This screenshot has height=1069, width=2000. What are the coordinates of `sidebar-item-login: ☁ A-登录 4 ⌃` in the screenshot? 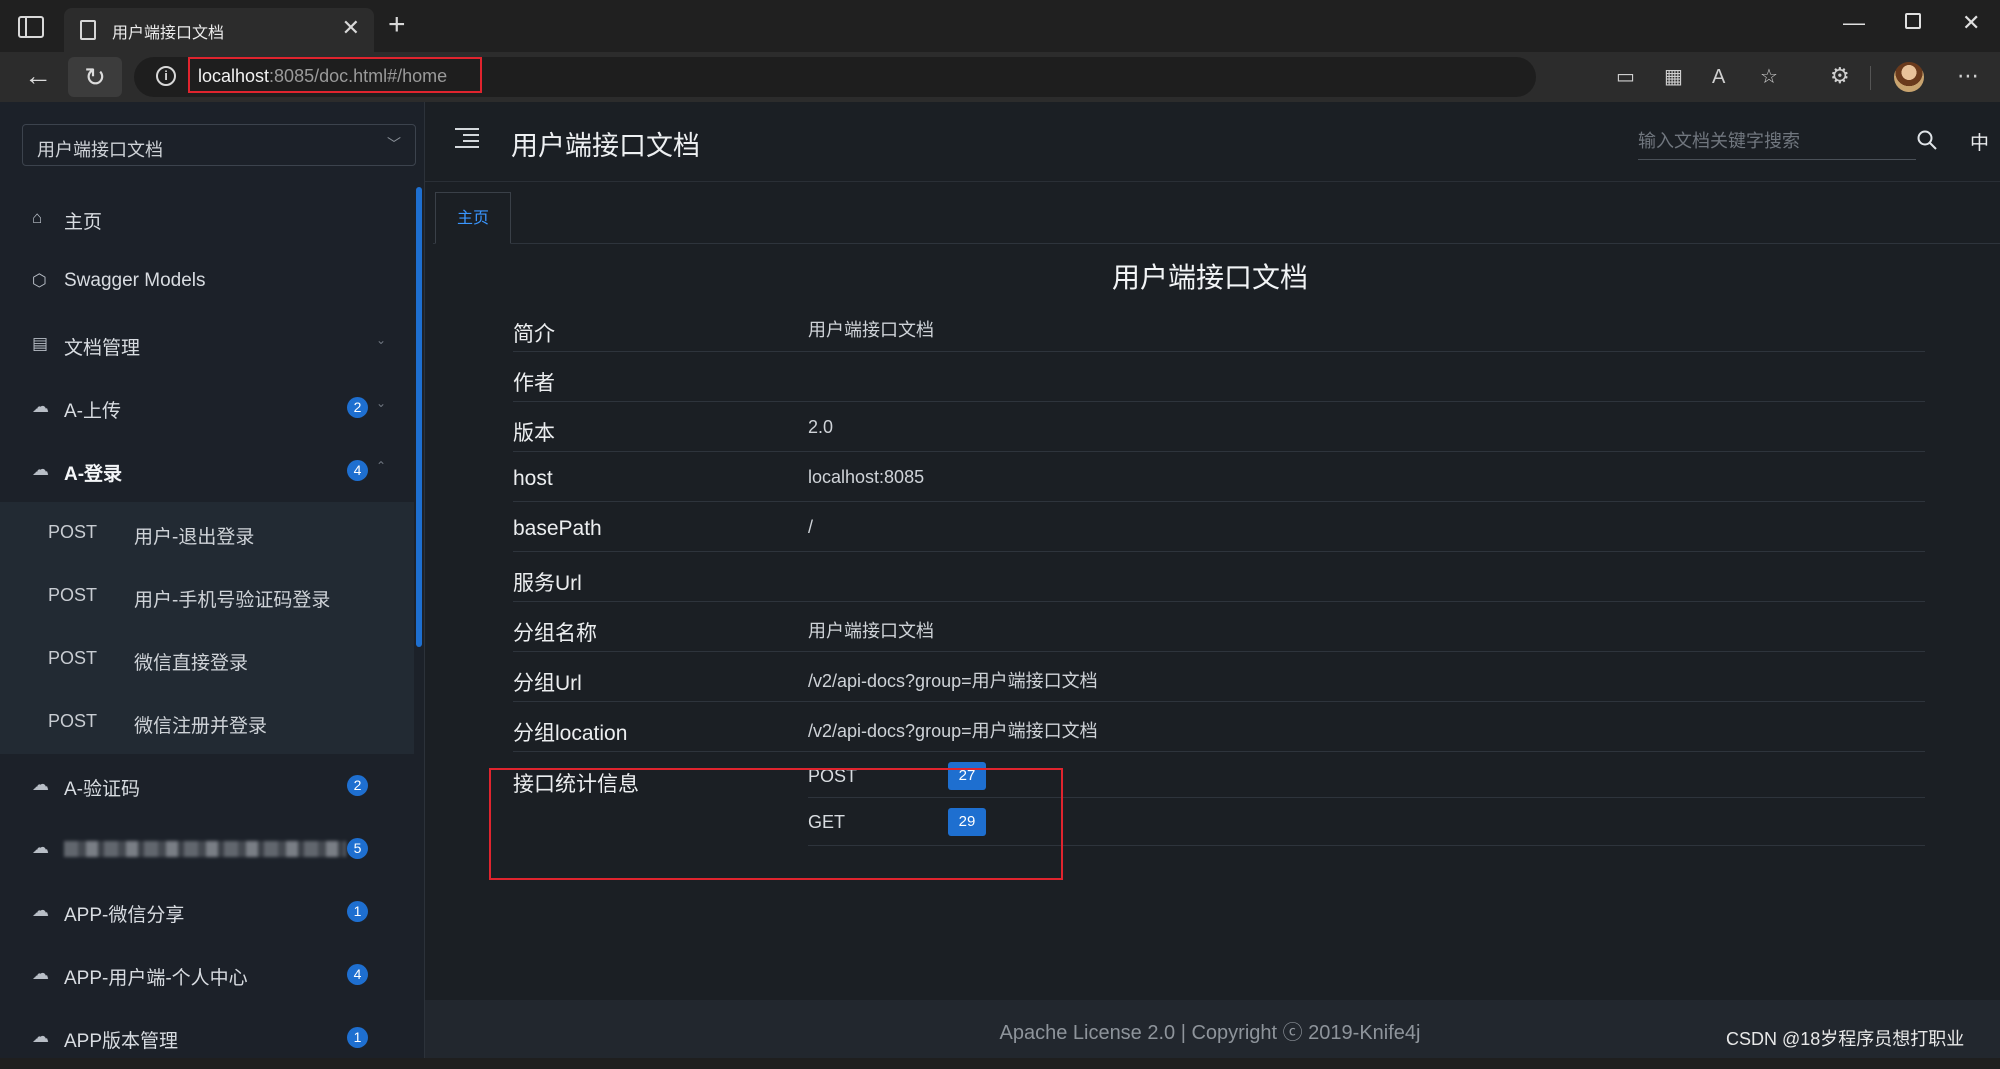 It's located at (207, 470).